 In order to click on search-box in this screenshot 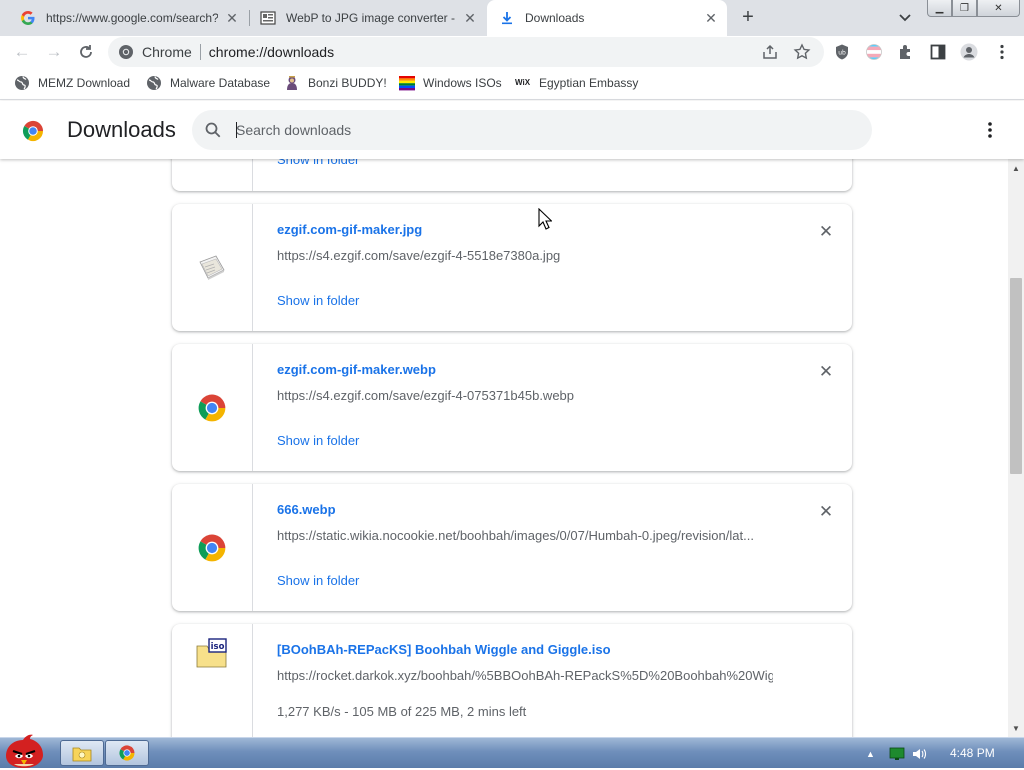, I will do `click(532, 130)`.